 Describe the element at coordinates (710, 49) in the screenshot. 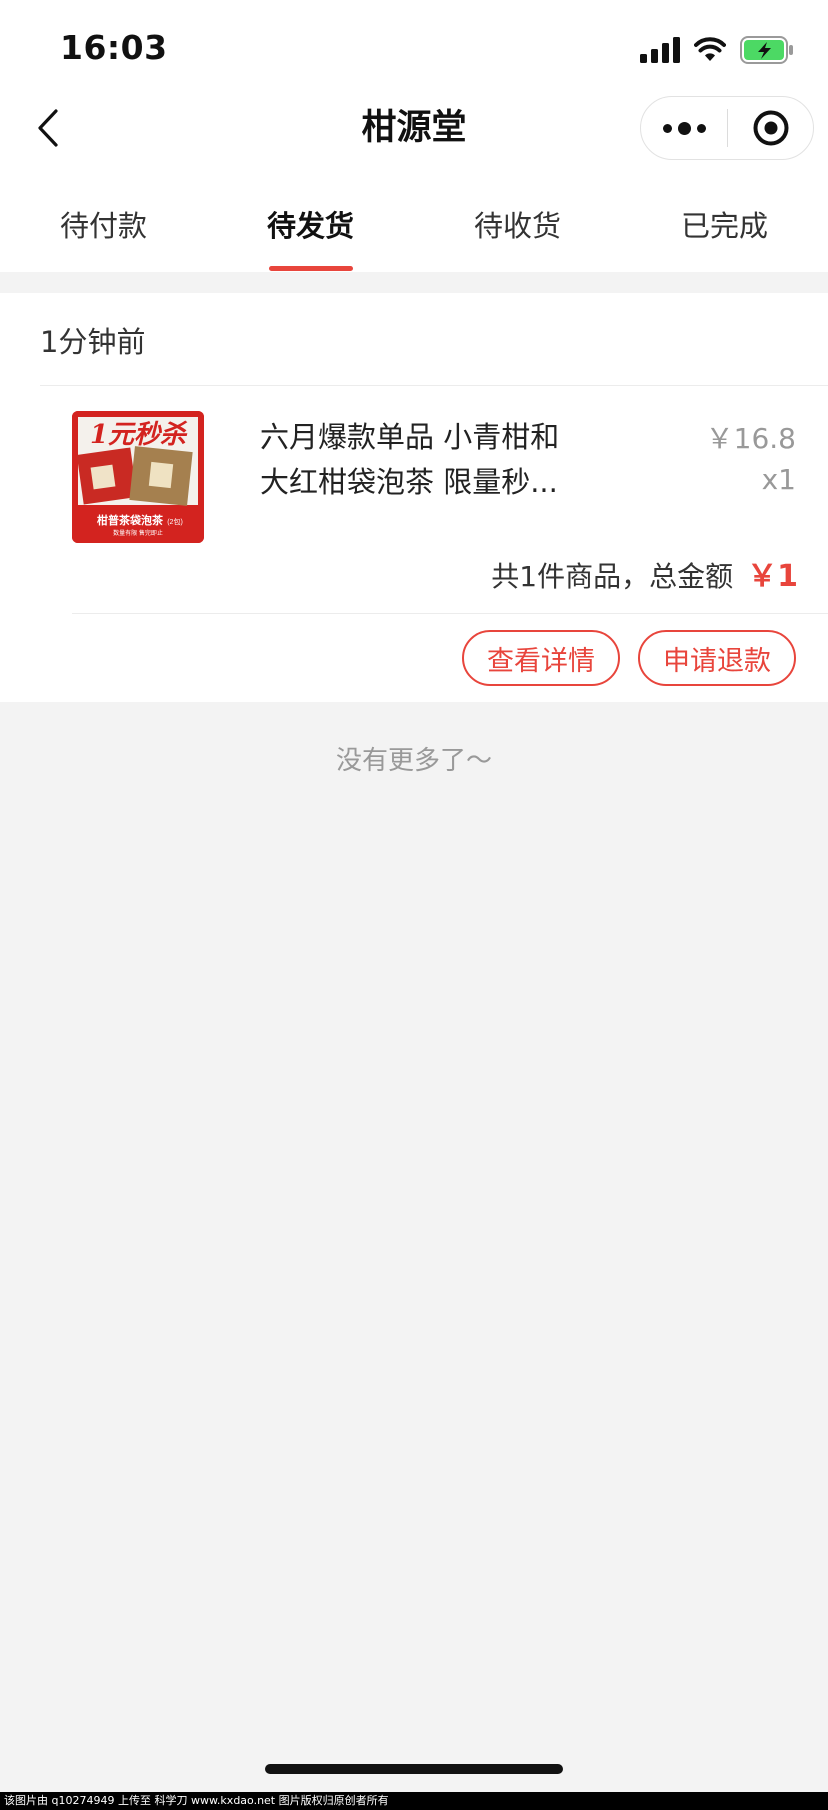

I see `wifi-icon` at that location.